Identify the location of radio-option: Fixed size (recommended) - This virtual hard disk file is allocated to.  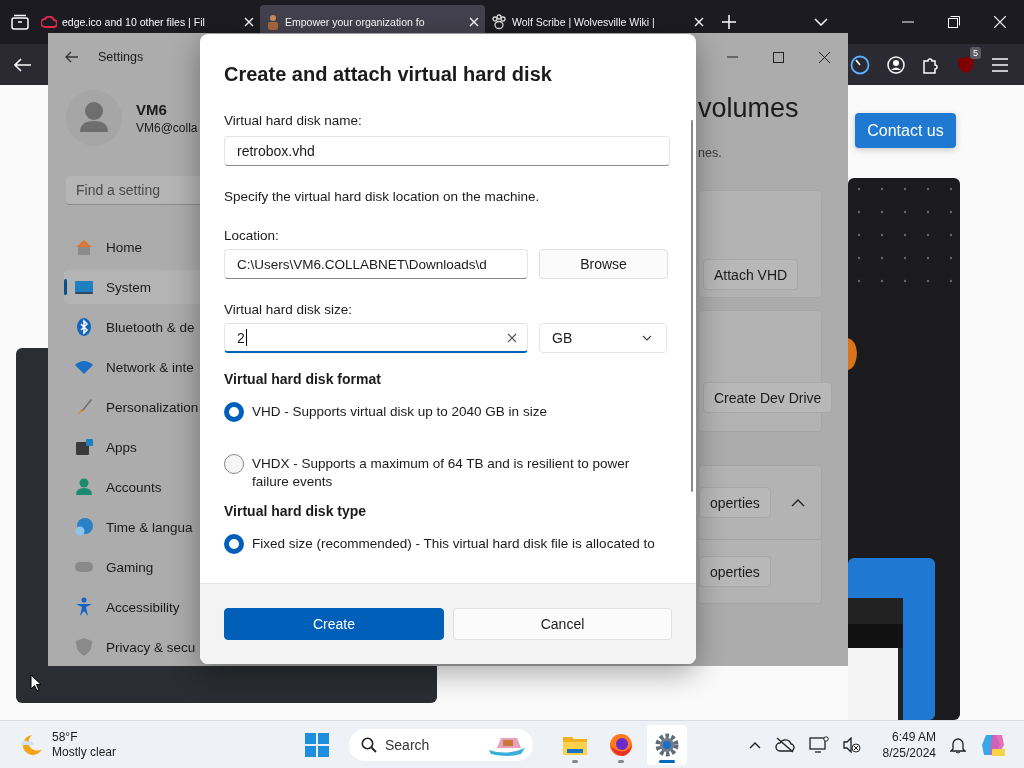
(449, 544).